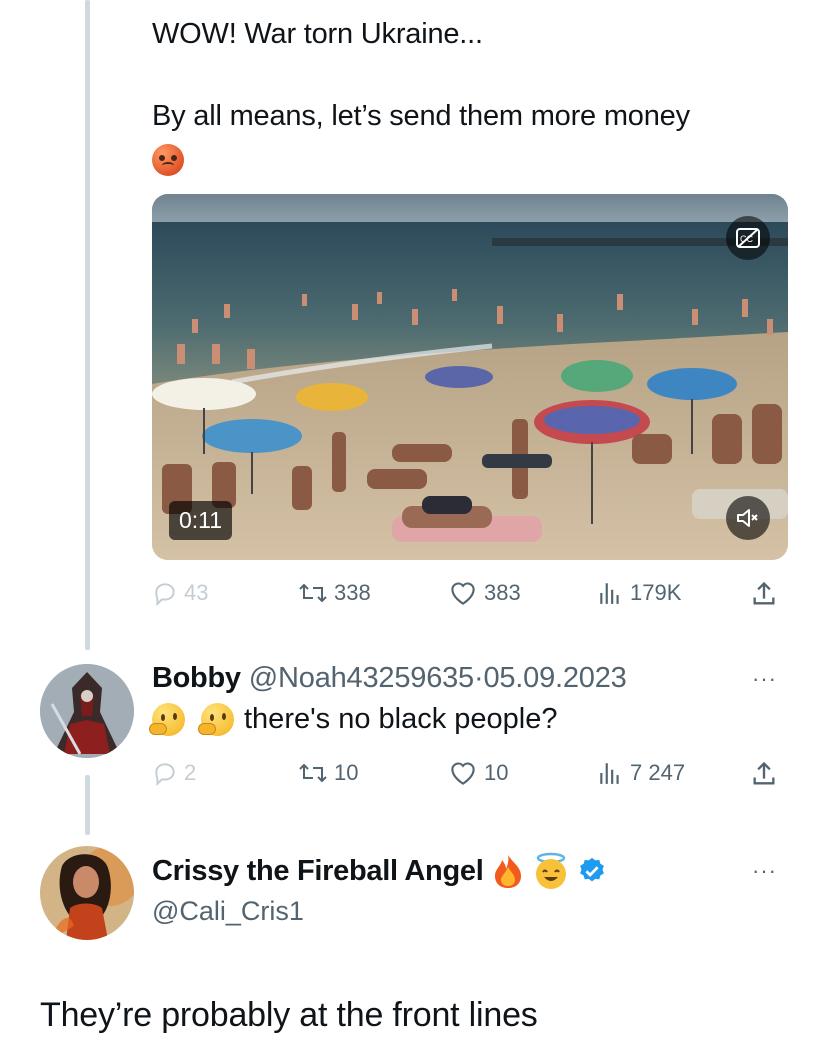 This screenshot has width=828, height=1059. I want to click on author-name-row: Crissy the Fireball Angel, so click(379, 871).